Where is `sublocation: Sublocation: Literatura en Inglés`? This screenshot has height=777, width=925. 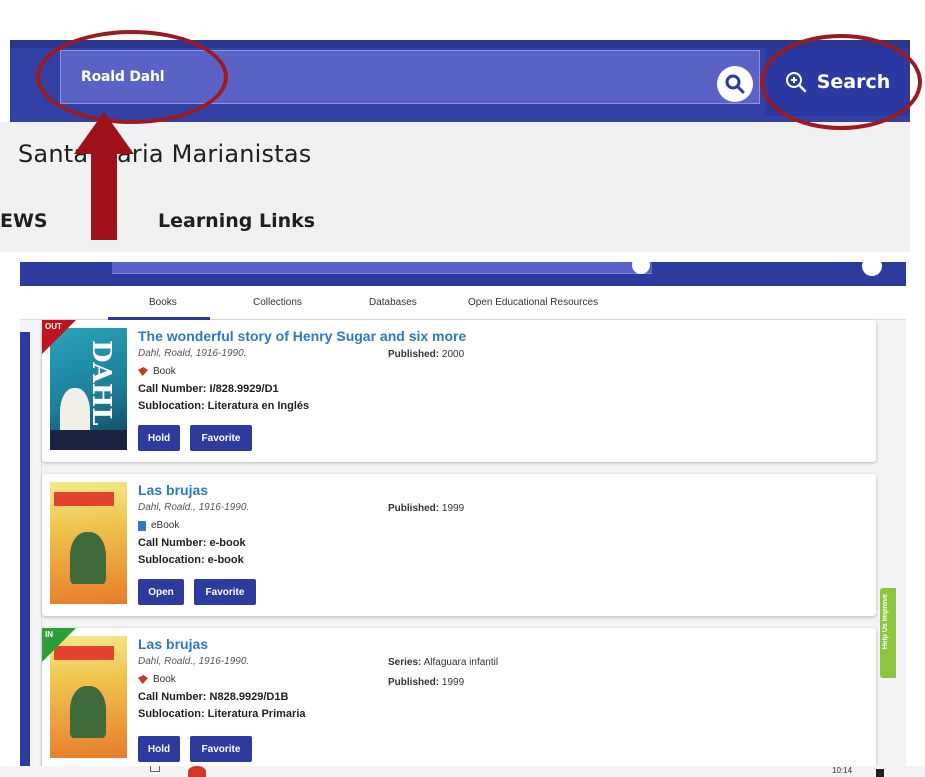
sublocation: Sublocation: Literatura en Inglés is located at coordinates (223, 406).